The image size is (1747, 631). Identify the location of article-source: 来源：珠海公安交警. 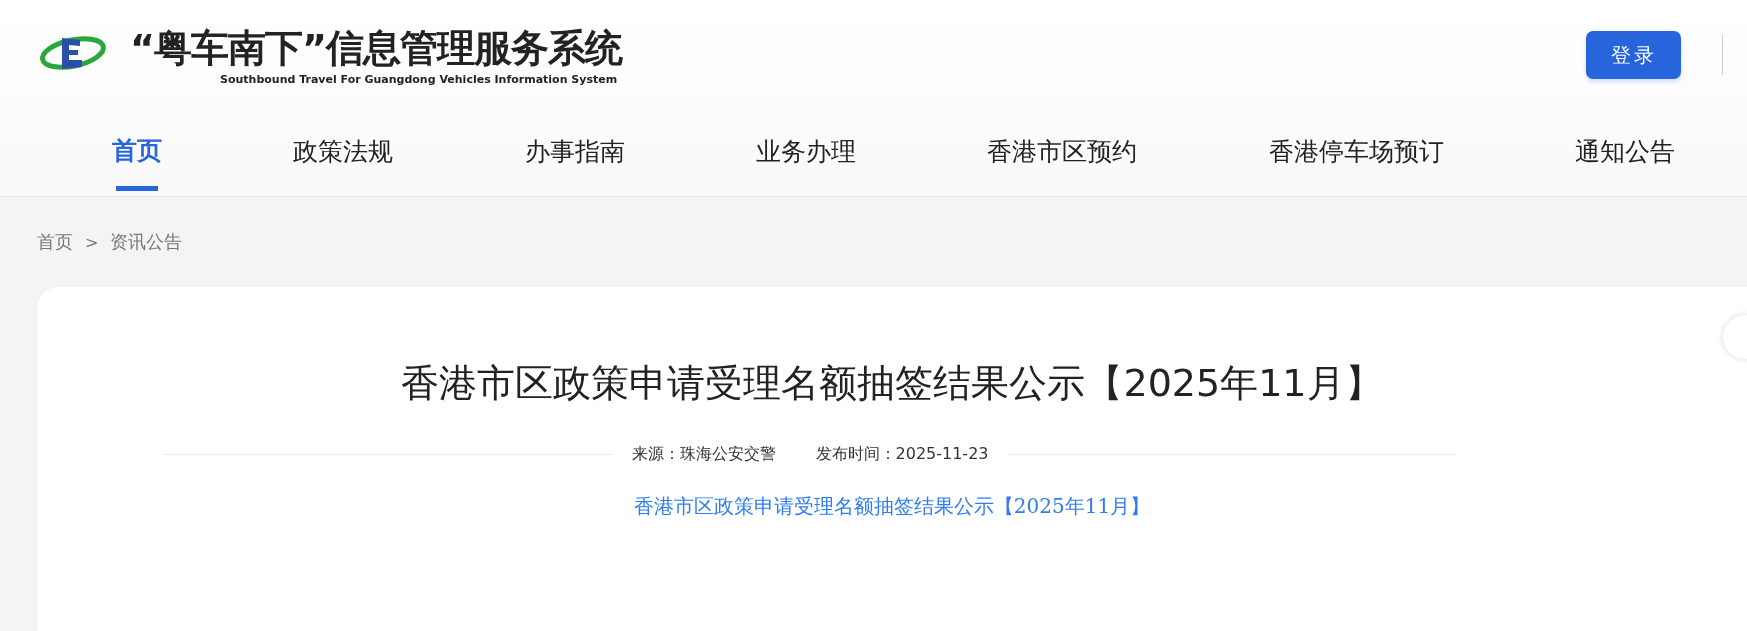
(703, 454).